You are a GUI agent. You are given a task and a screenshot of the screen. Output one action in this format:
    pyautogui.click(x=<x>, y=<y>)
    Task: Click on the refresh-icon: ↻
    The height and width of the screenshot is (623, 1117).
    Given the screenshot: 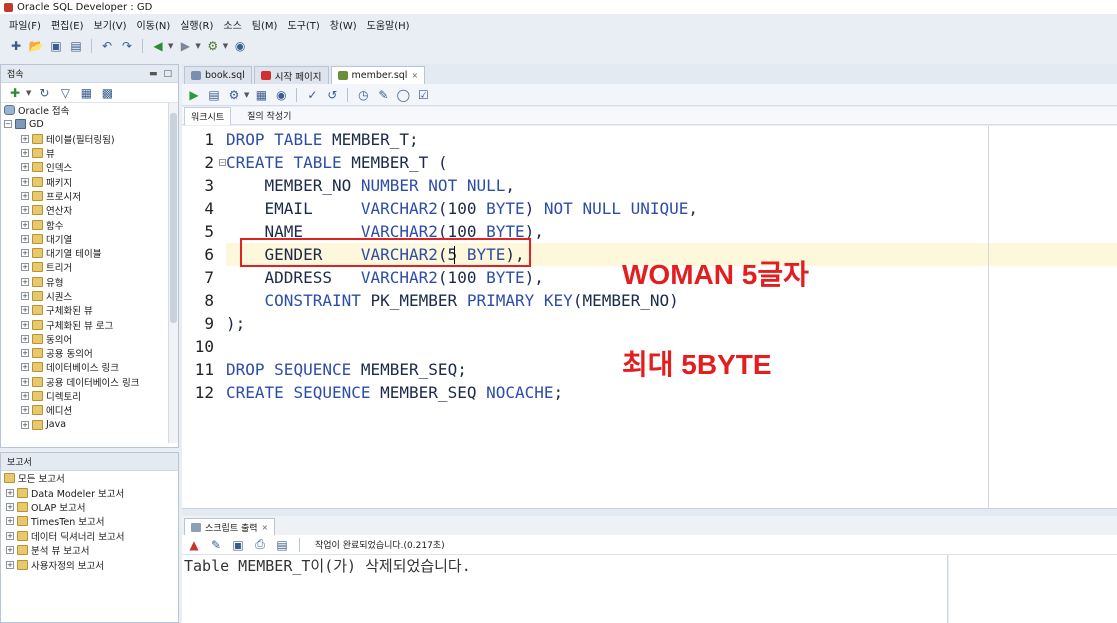 What is the action you would take?
    pyautogui.click(x=44, y=93)
    